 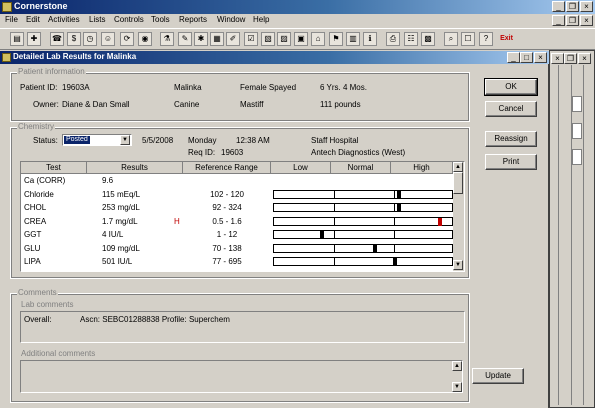 I want to click on visits-icon: ◉, so click(x=145, y=39).